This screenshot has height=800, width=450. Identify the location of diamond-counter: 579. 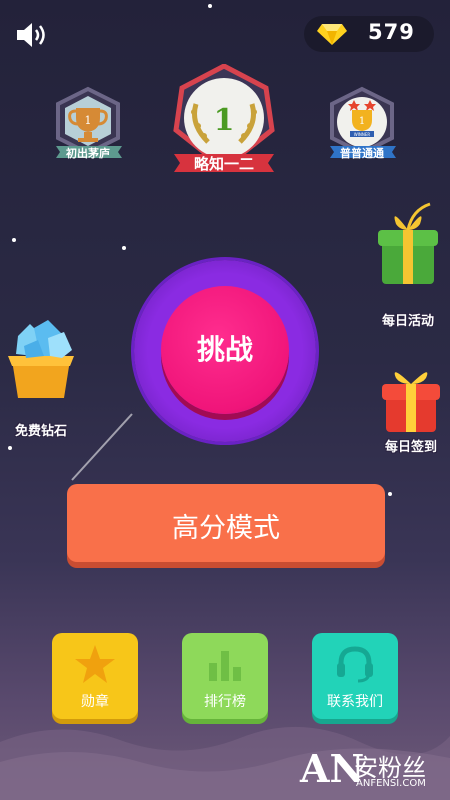
(369, 34).